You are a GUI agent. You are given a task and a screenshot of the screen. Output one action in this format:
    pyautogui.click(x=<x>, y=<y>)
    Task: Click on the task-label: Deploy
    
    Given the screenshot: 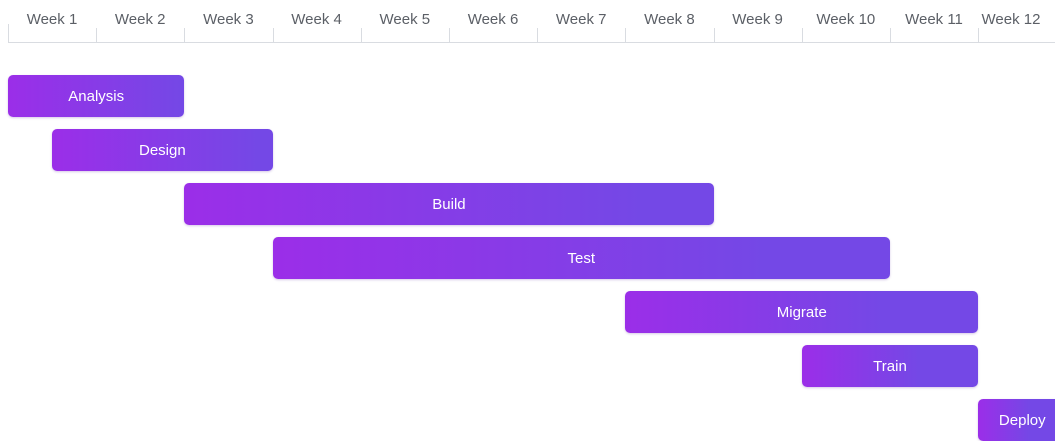 What is the action you would take?
    pyautogui.click(x=1022, y=420)
    